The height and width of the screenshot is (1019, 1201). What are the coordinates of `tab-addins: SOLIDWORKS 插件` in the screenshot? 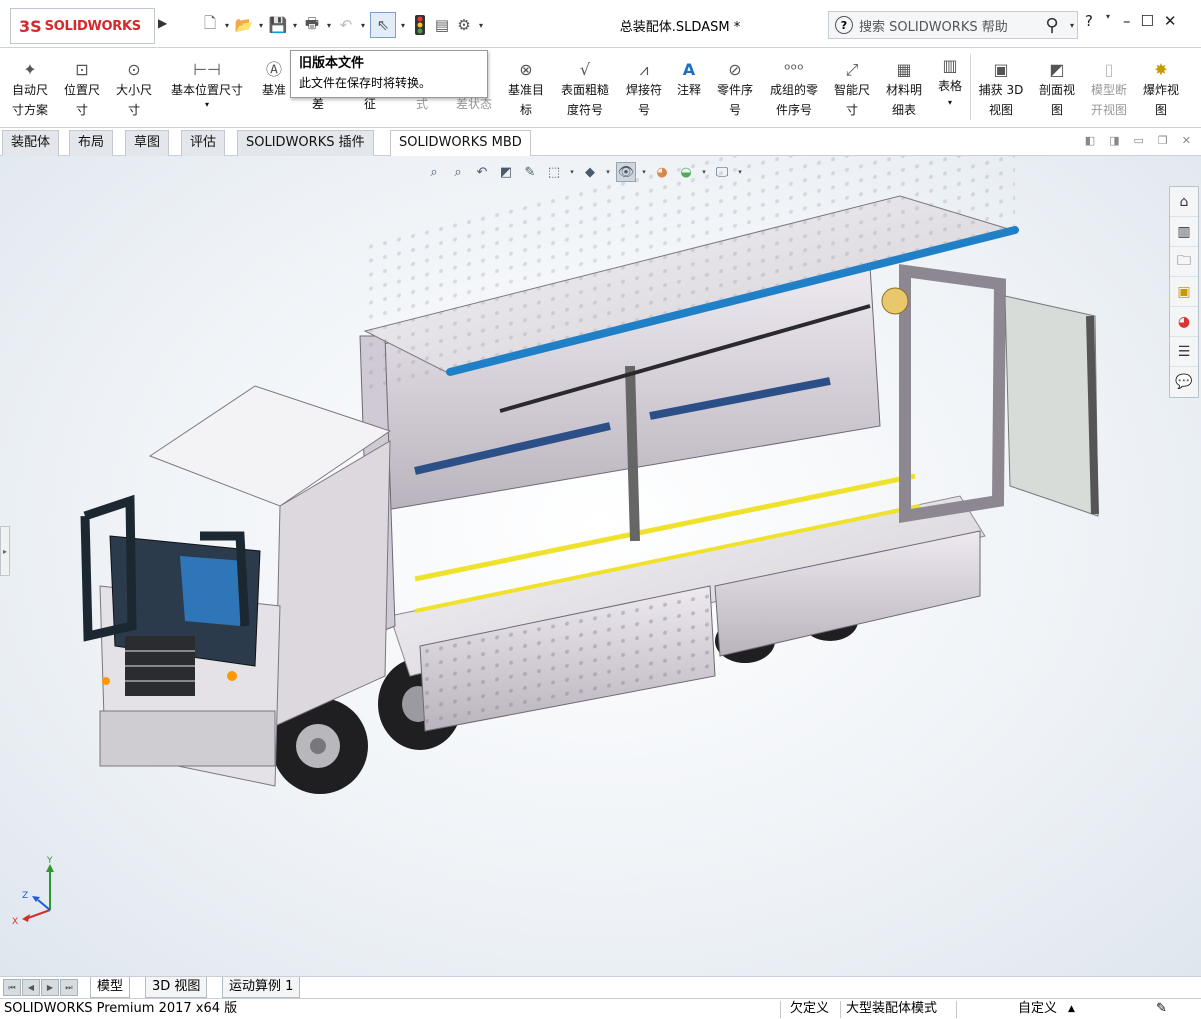 It's located at (305, 143).